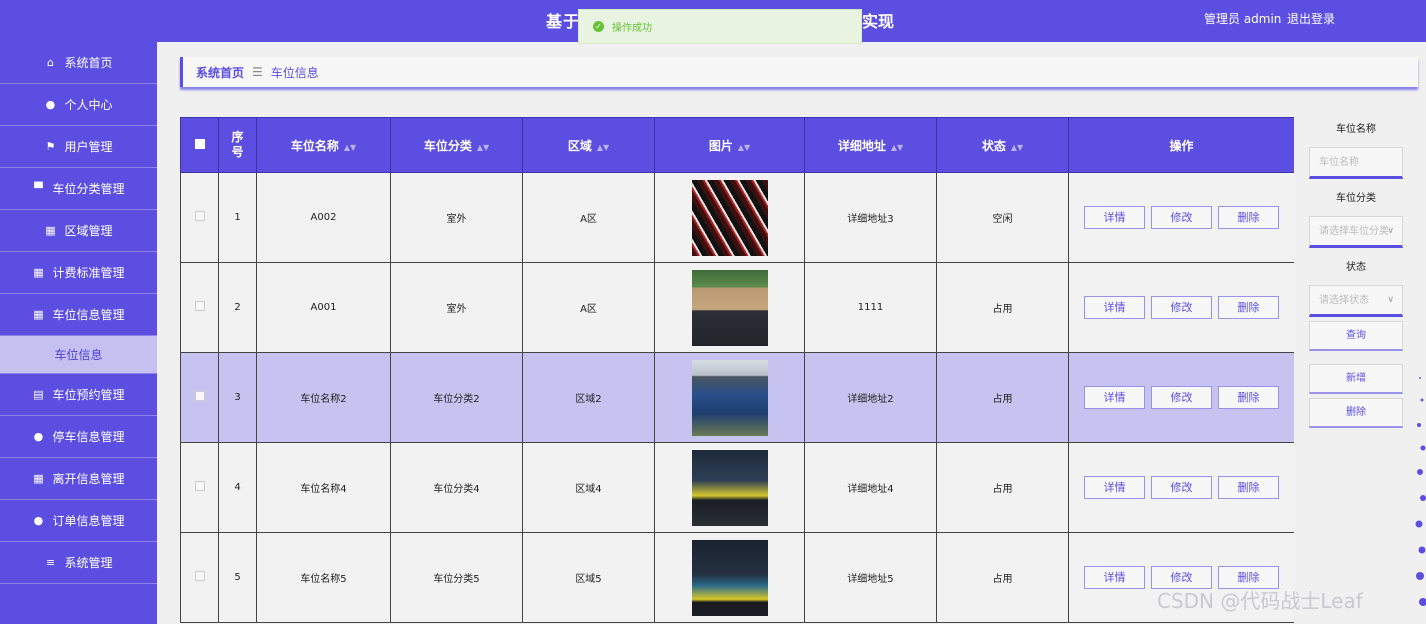 The height and width of the screenshot is (624, 1426). I want to click on sidebar-item-users: ⚑ 用户管理, so click(78, 147).